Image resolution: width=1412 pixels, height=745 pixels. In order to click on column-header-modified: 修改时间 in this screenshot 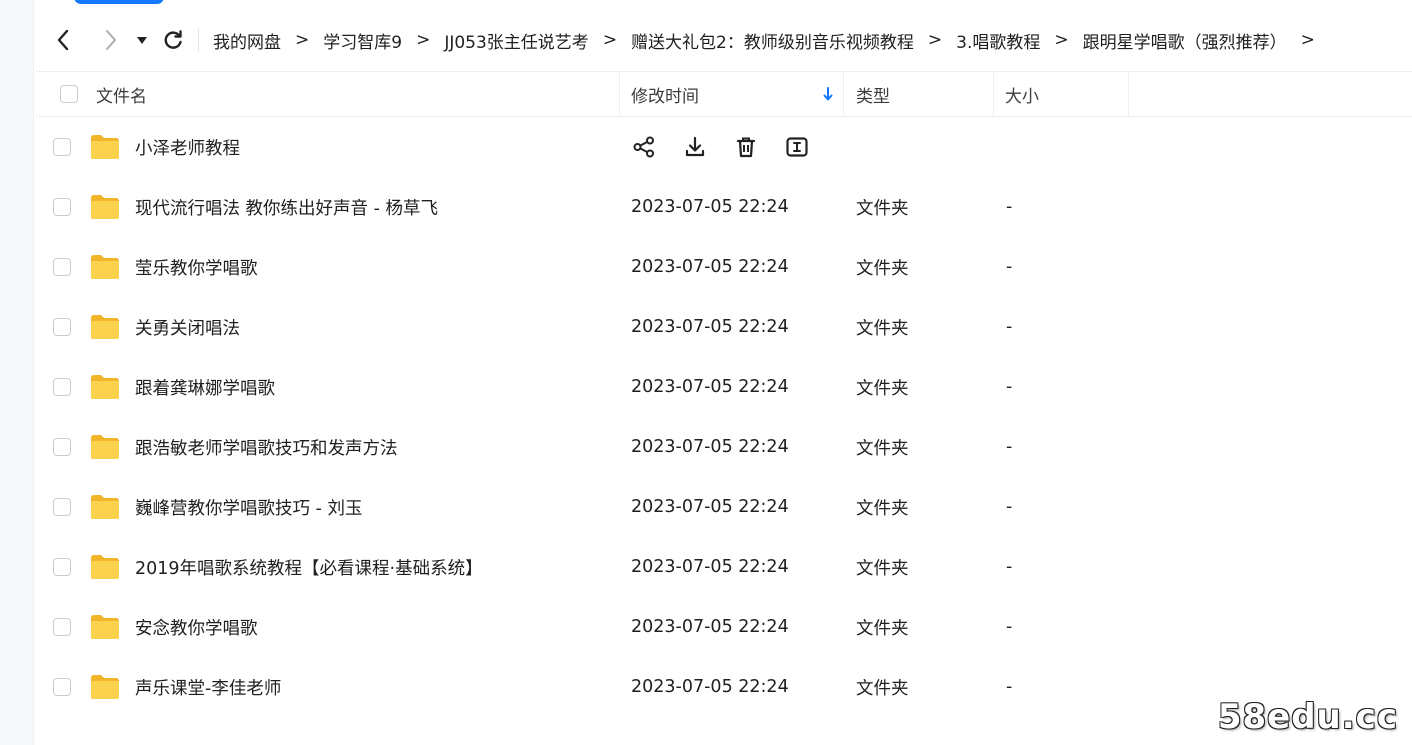, I will do `click(734, 94)`.